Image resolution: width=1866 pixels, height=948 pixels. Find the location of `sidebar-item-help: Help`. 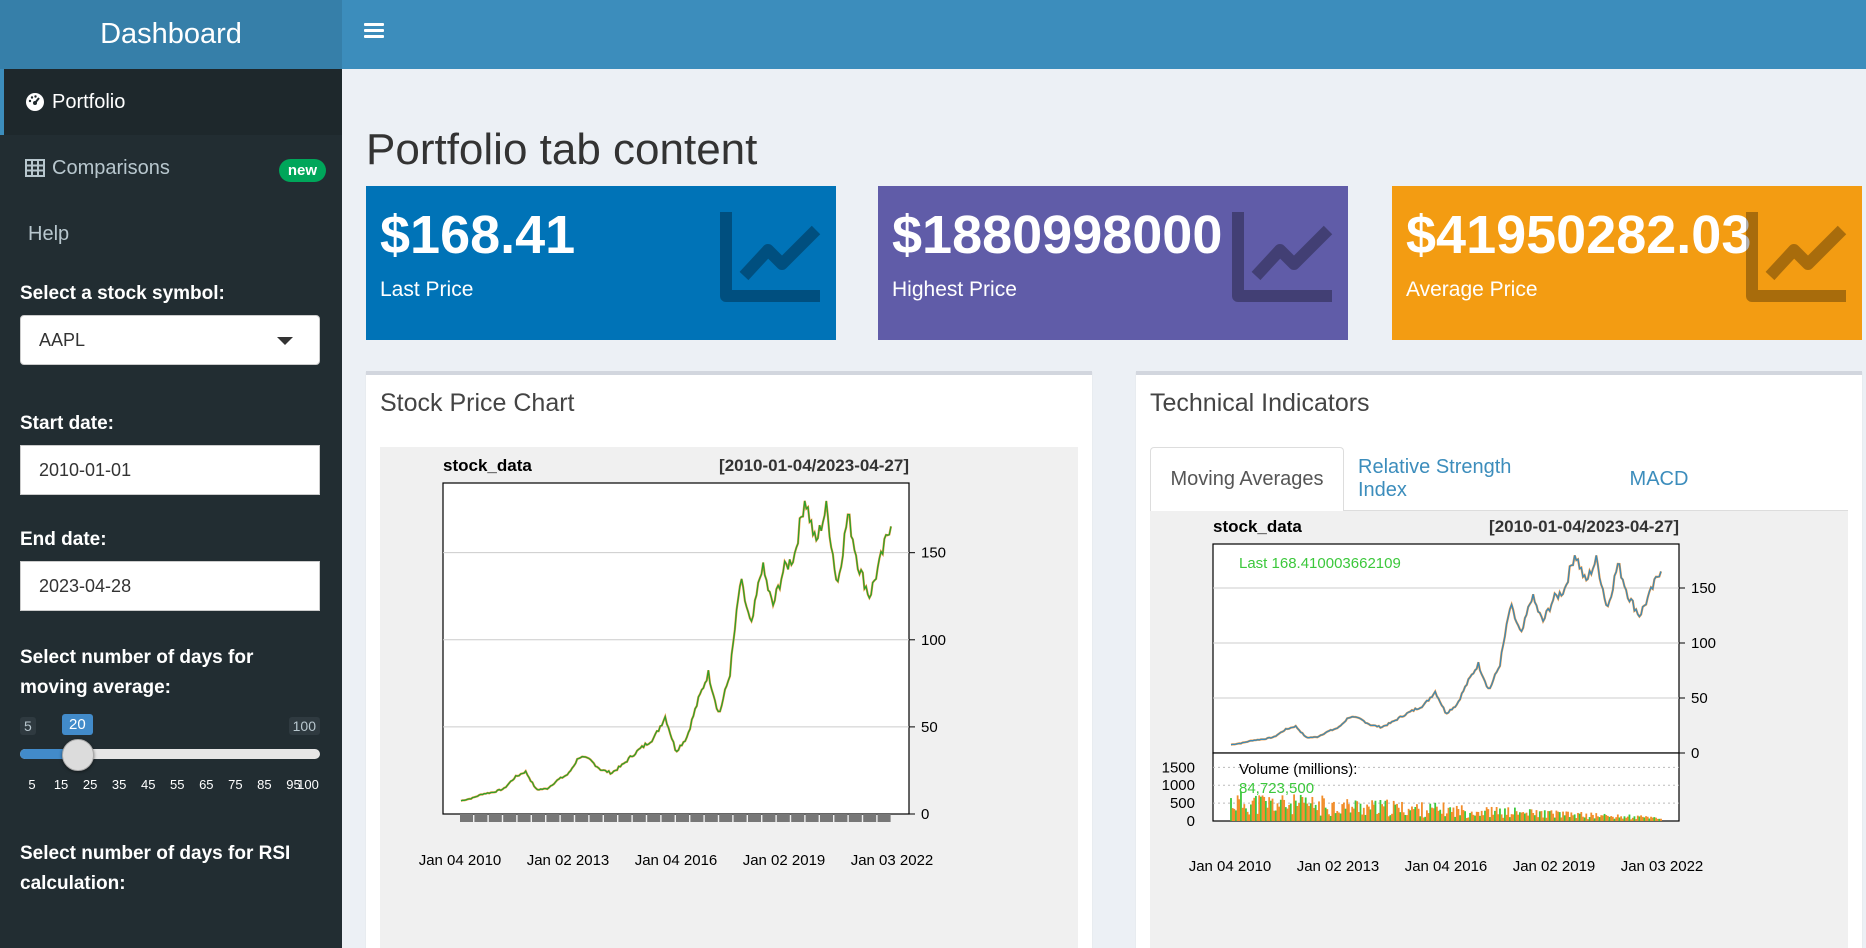

sidebar-item-help: Help is located at coordinates (171, 234).